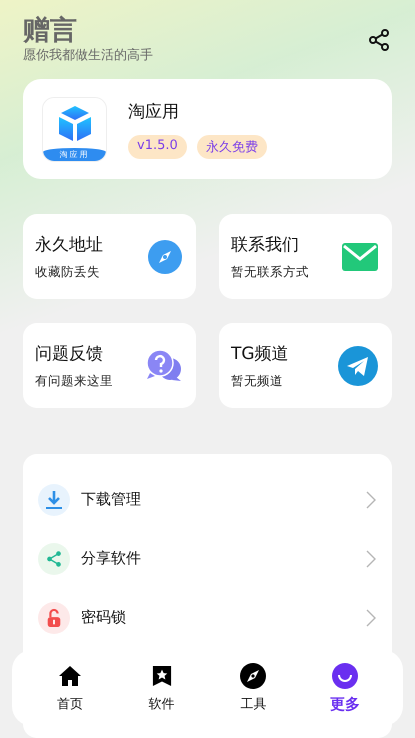  What do you see at coordinates (88, 56) in the screenshot?
I see `page-subtitle: 愿你我都做生活的高手` at bounding box center [88, 56].